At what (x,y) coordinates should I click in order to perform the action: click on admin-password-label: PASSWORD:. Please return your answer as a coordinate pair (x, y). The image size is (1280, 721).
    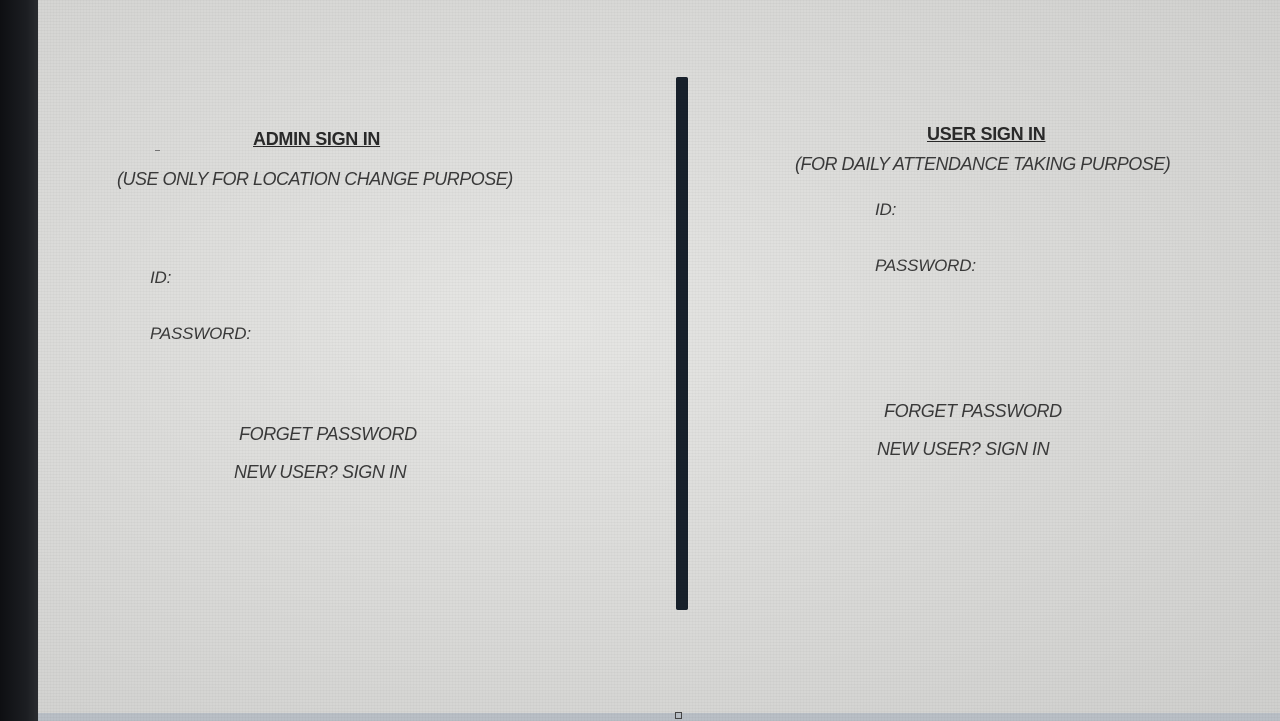
    Looking at the image, I should click on (200, 333).